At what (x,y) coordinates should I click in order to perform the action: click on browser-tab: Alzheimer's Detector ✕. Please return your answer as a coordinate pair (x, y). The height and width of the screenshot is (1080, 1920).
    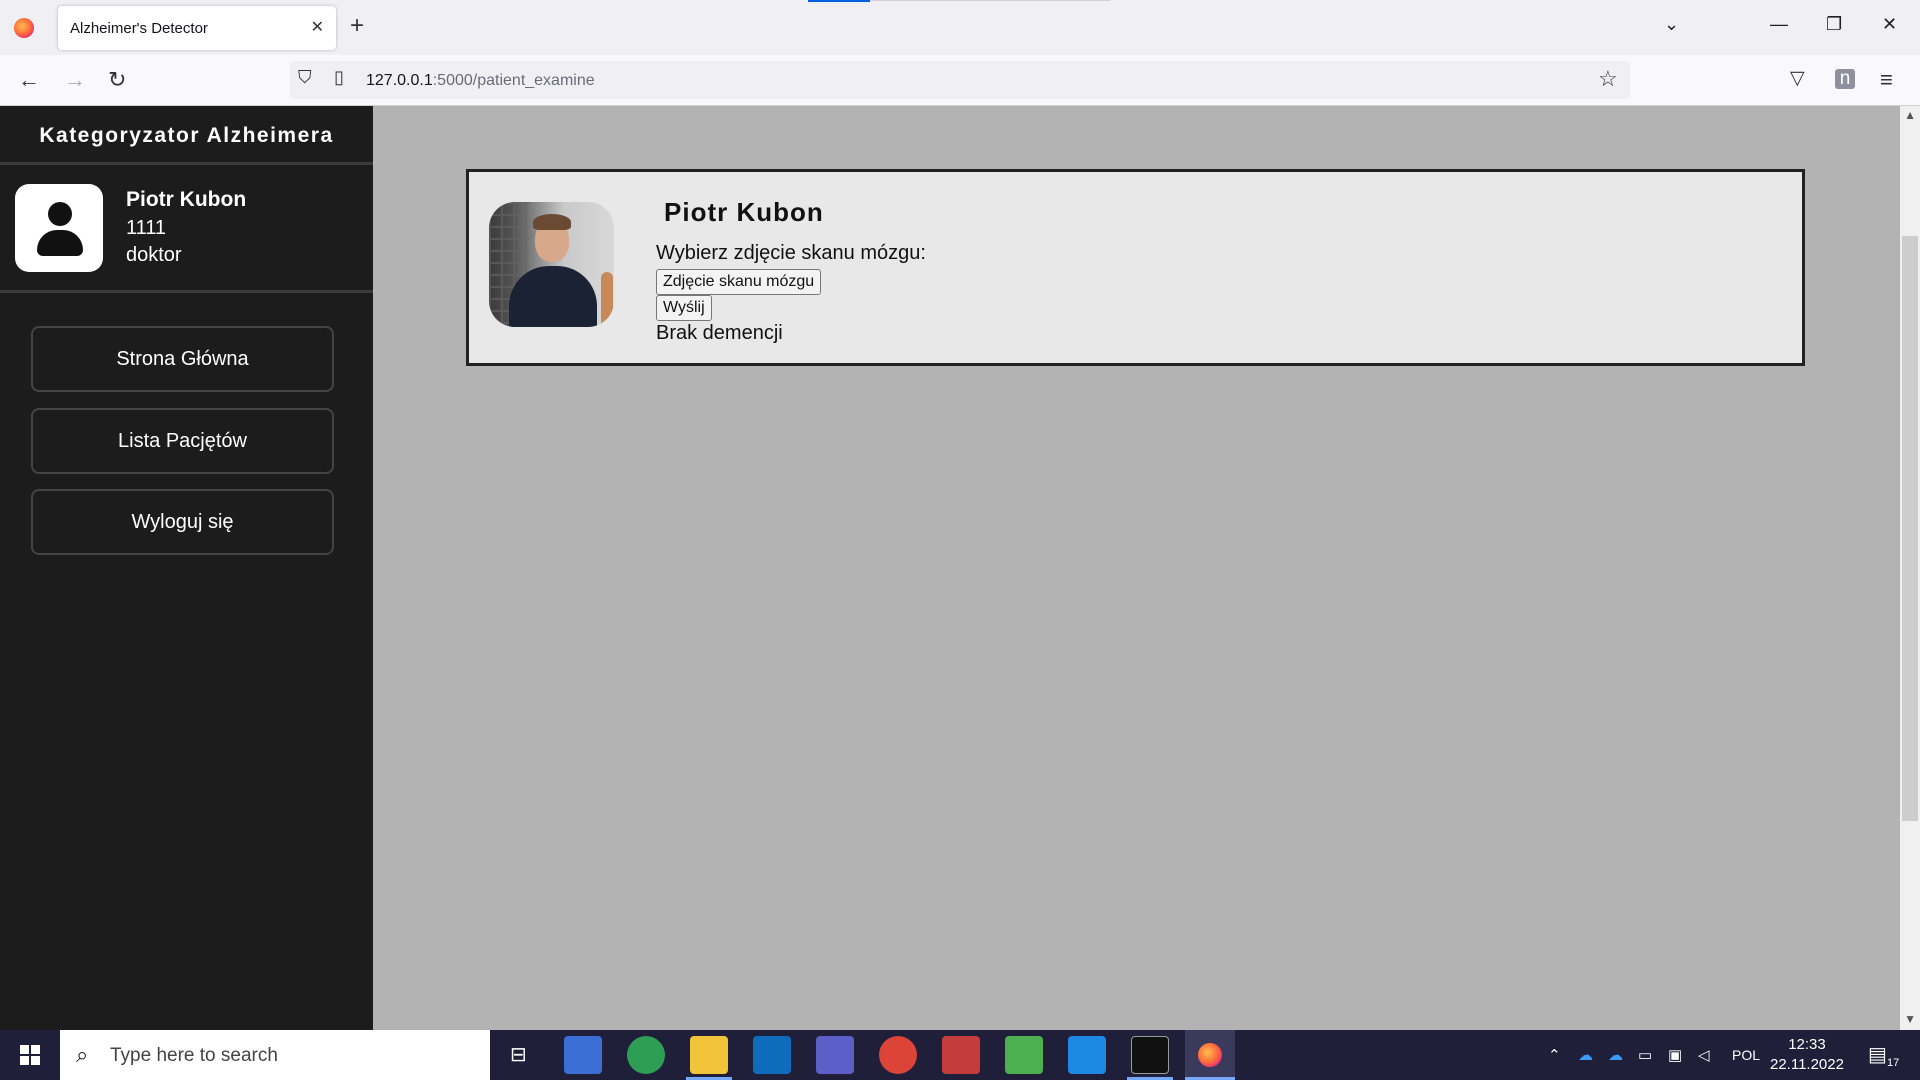
    Looking at the image, I should click on (197, 28).